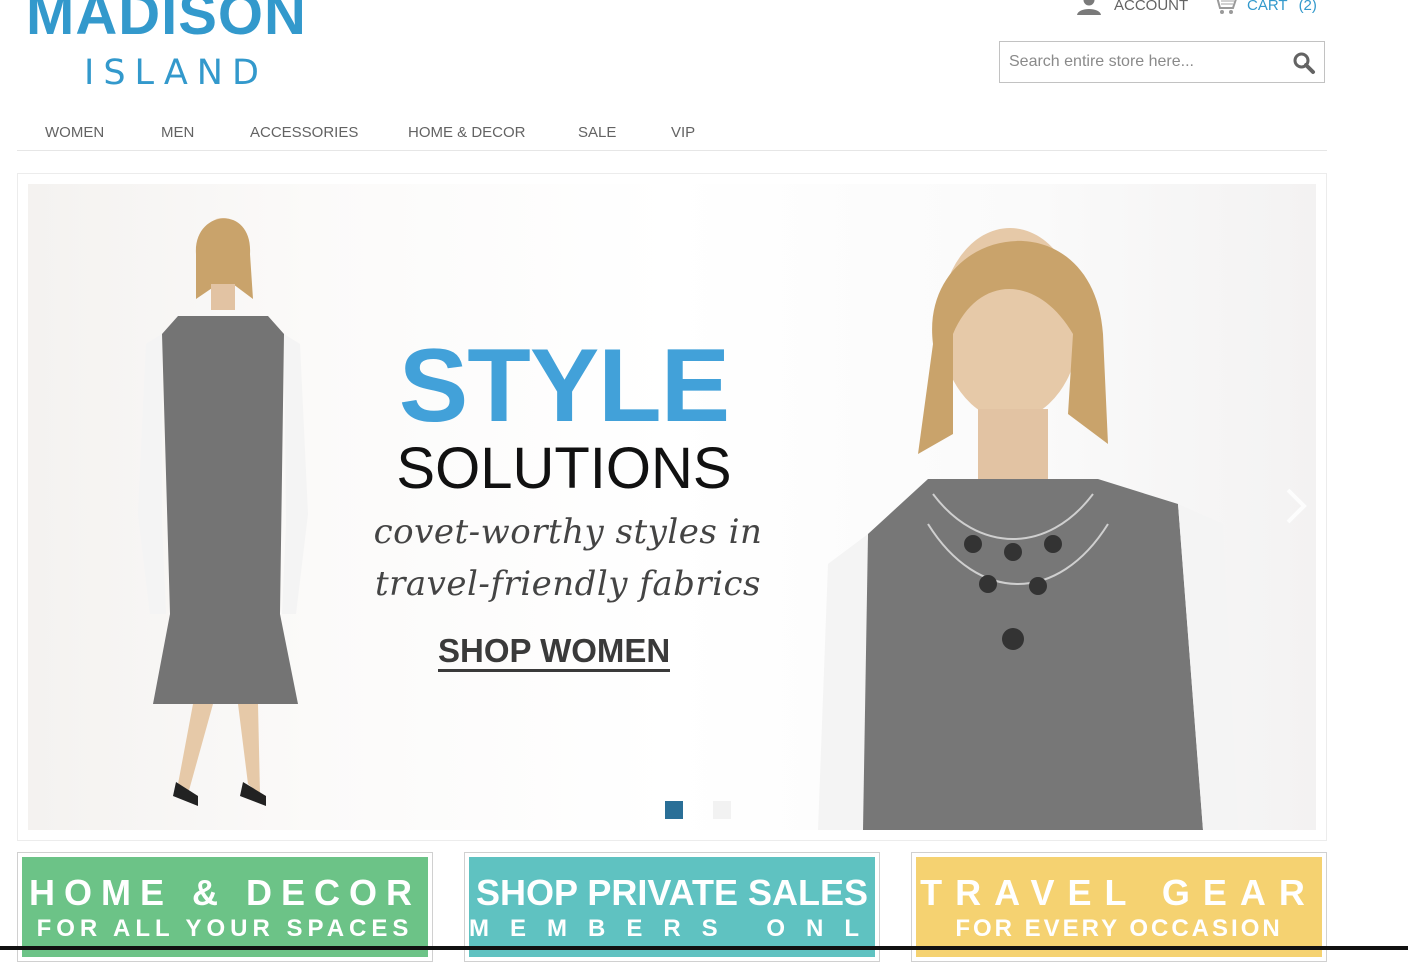 The image size is (1408, 962). Describe the element at coordinates (467, 132) in the screenshot. I see `nav-item-home-decor: HOME & DECOR` at that location.